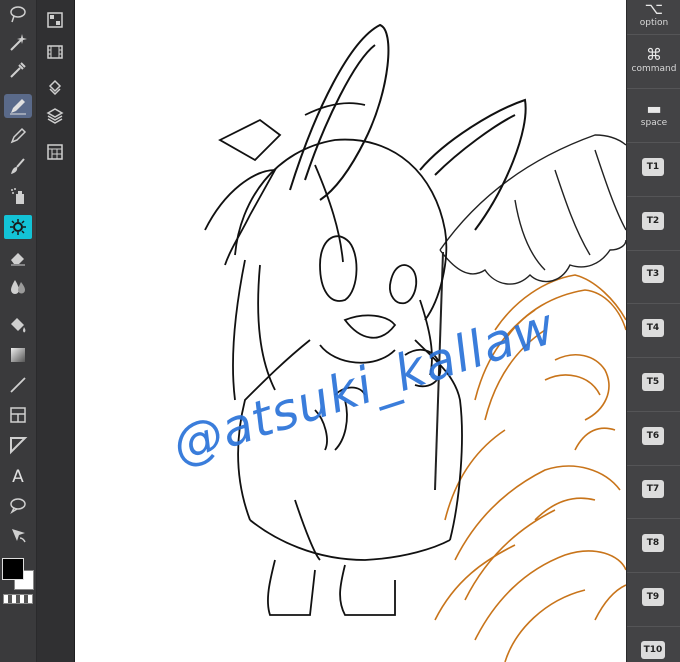 The height and width of the screenshot is (662, 680). What do you see at coordinates (18, 505) in the screenshot?
I see `balloon-icon` at bounding box center [18, 505].